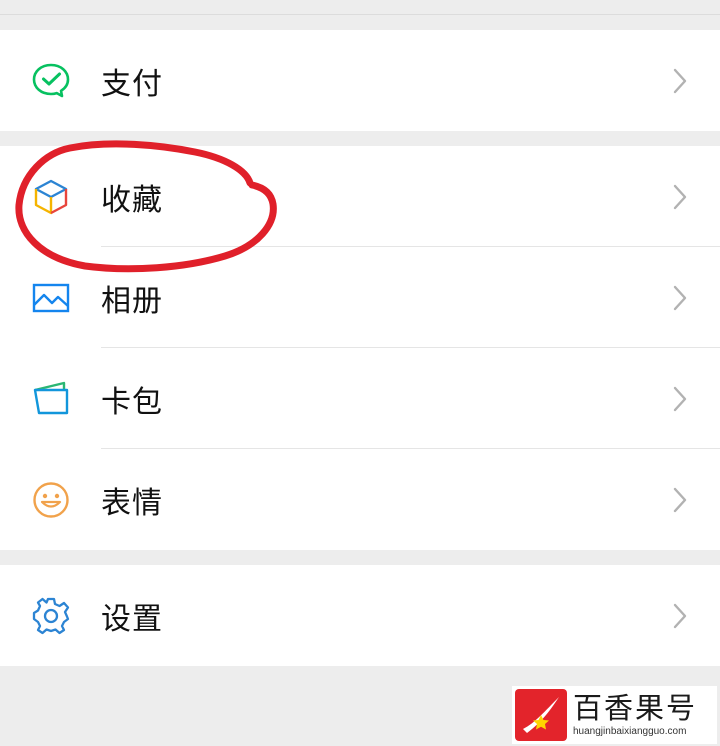 Image resolution: width=720 pixels, height=746 pixels. Describe the element at coordinates (51, 81) in the screenshot. I see `wechat-pay-icon` at that location.